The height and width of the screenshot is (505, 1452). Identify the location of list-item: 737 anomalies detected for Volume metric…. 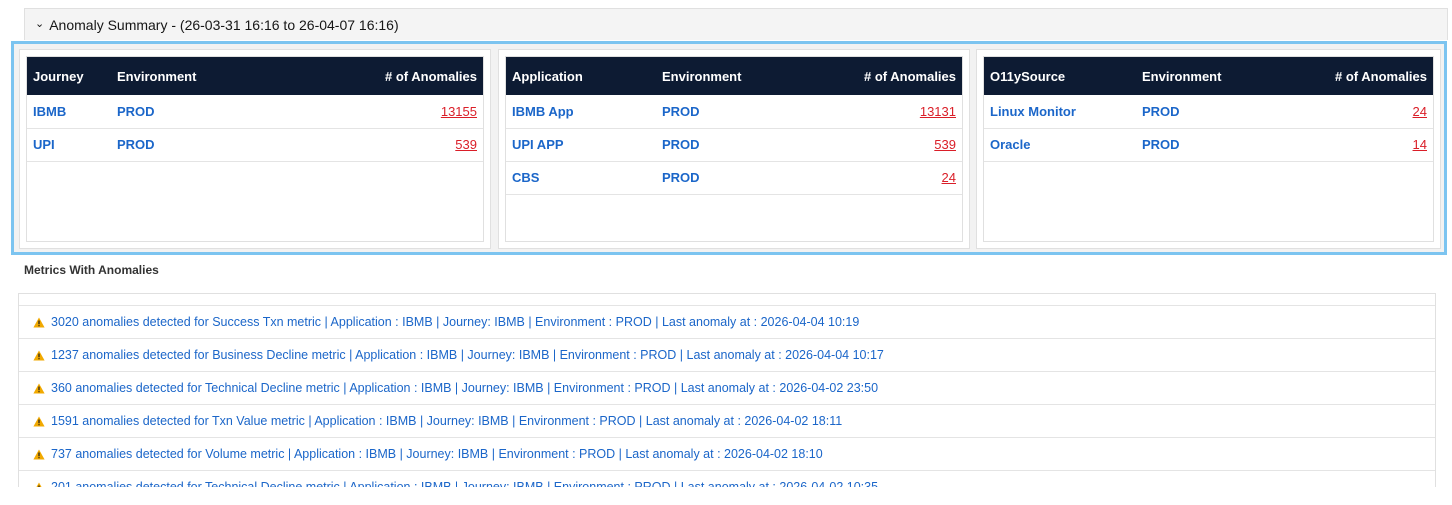
(727, 454).